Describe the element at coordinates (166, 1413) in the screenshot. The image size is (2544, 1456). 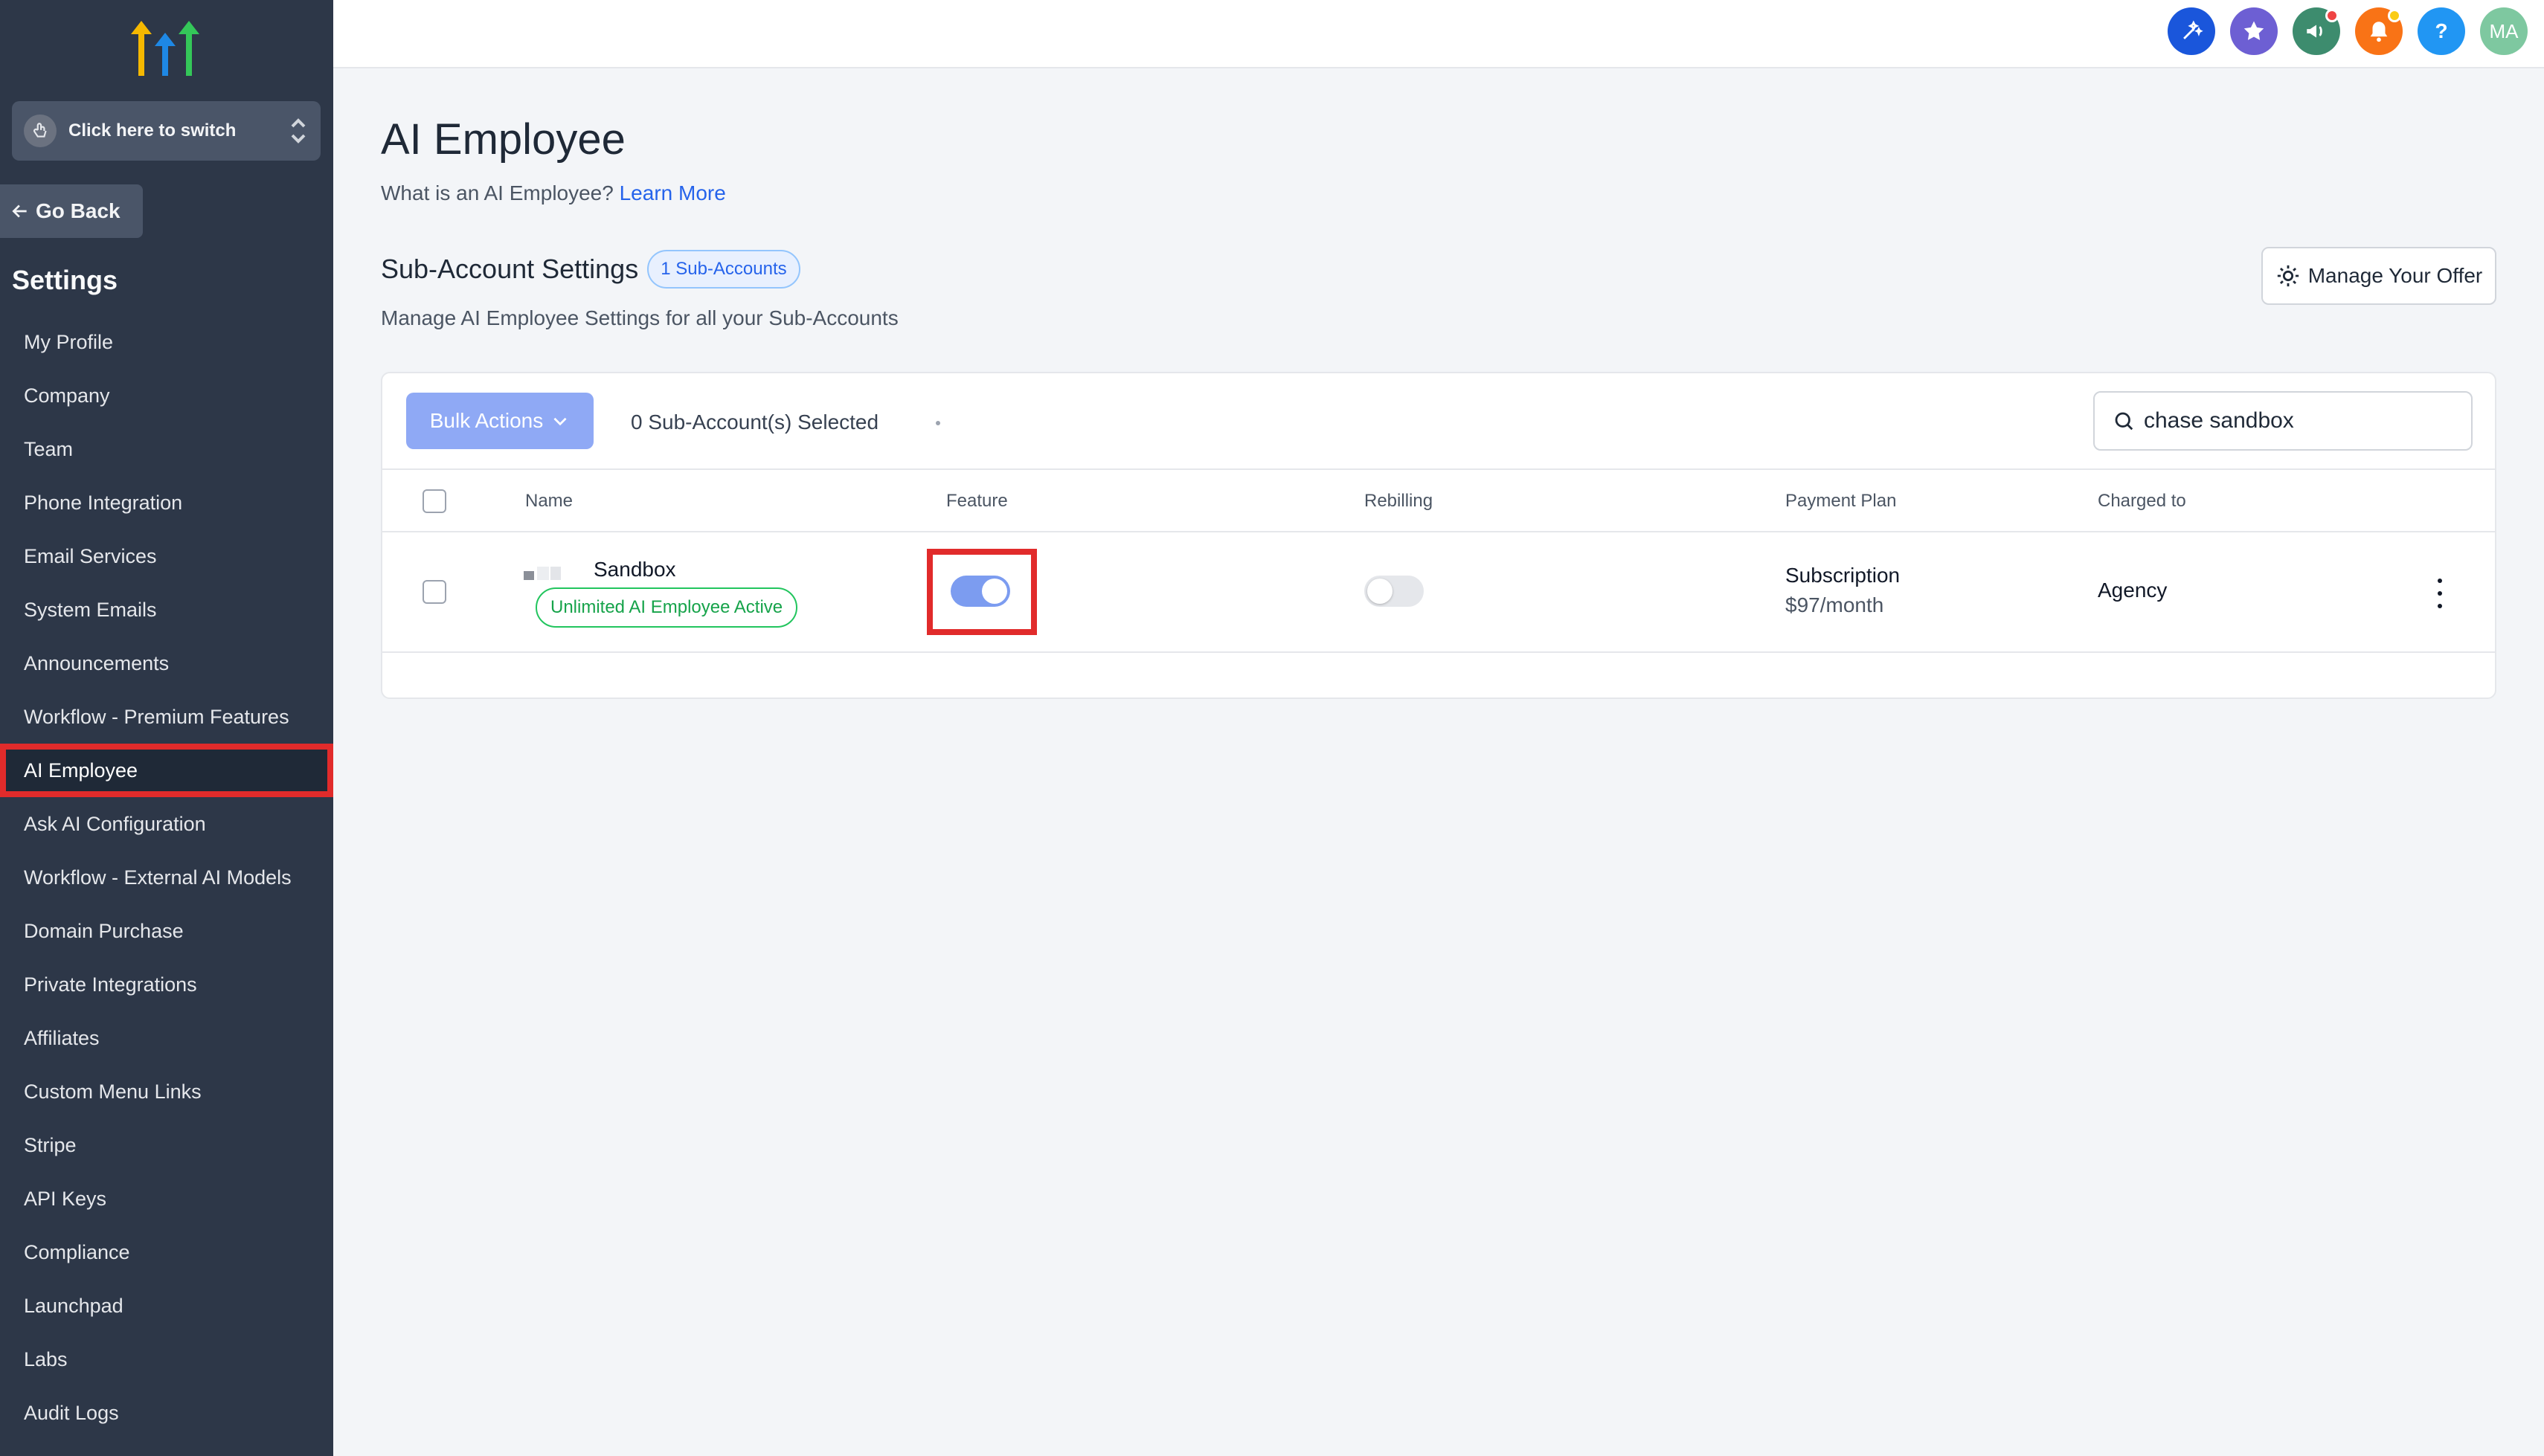
I see `sidebar-item-audit-logs: Audit Logs` at that location.